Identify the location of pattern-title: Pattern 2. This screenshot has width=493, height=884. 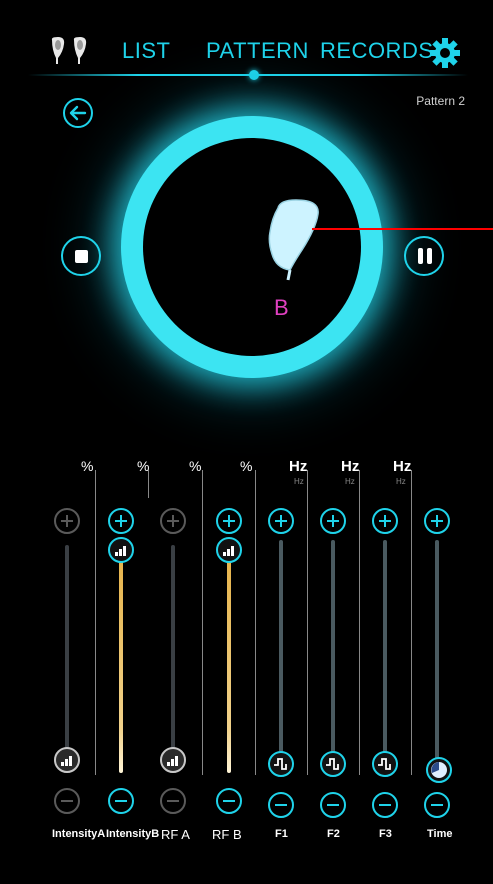
(440, 101).